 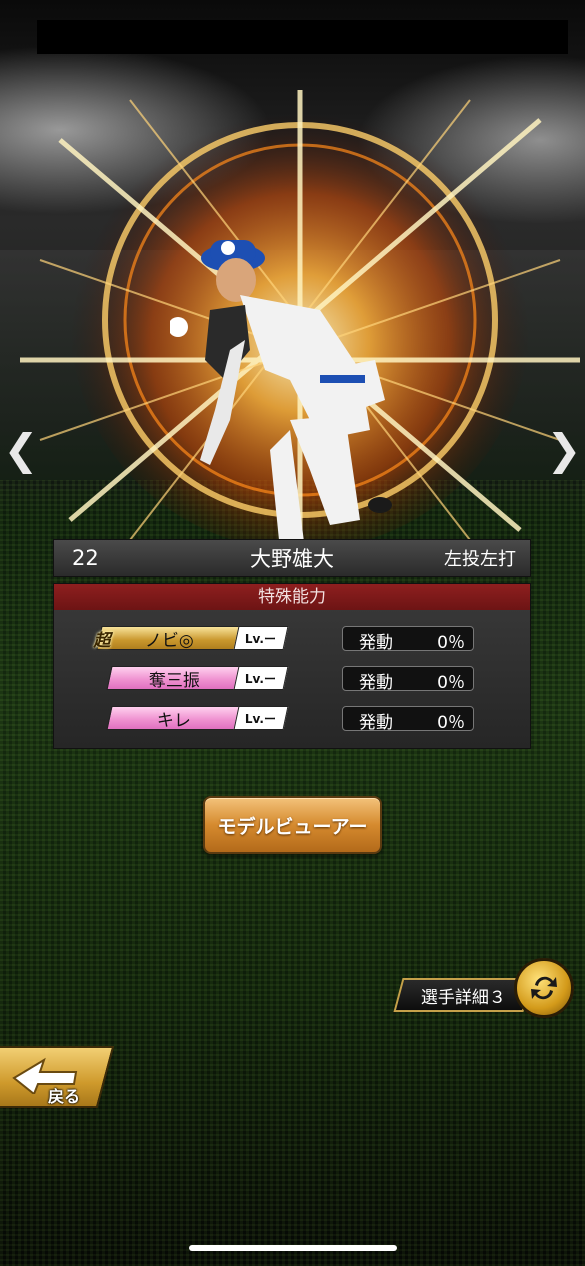 I want to click on swap-view-button, so click(x=544, y=988).